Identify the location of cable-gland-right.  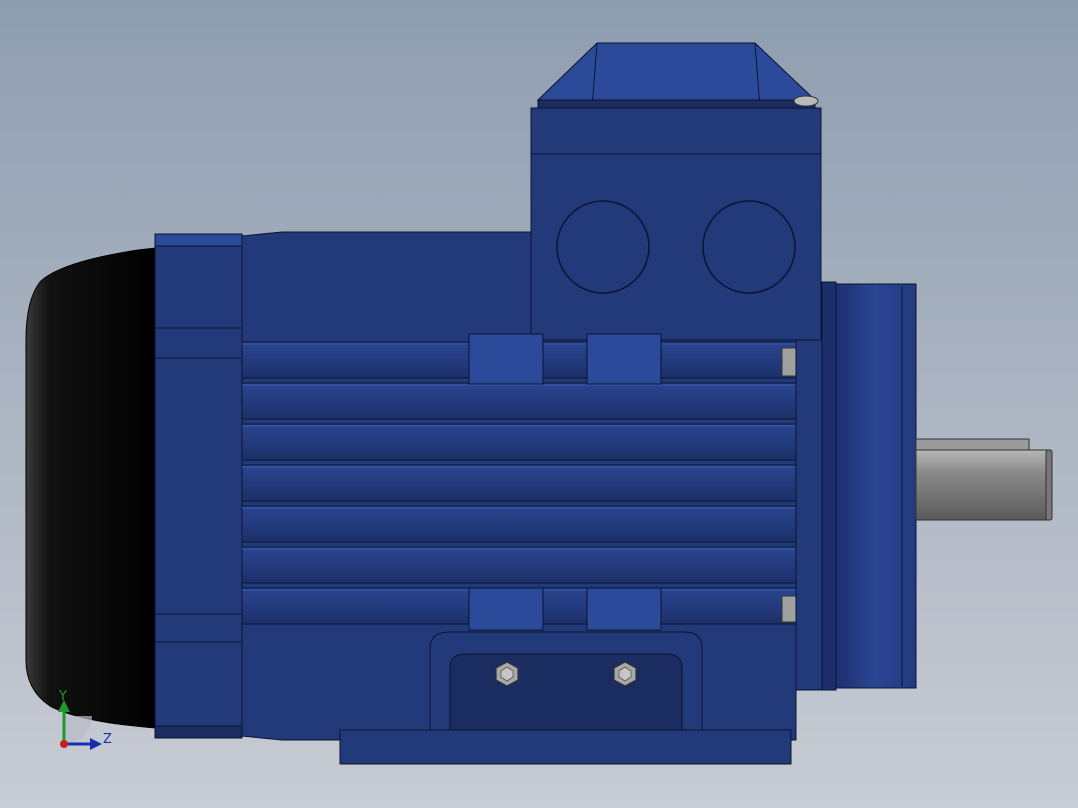
(749, 247).